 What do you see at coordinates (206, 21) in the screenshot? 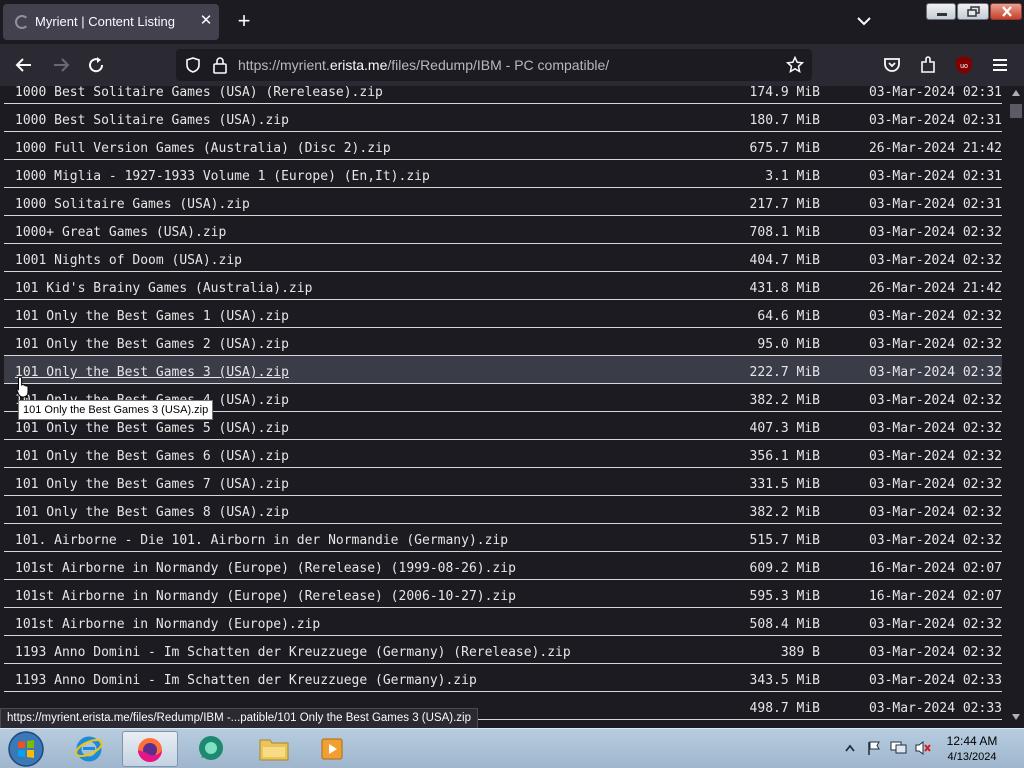
I see `tab-close-icon: ✕` at bounding box center [206, 21].